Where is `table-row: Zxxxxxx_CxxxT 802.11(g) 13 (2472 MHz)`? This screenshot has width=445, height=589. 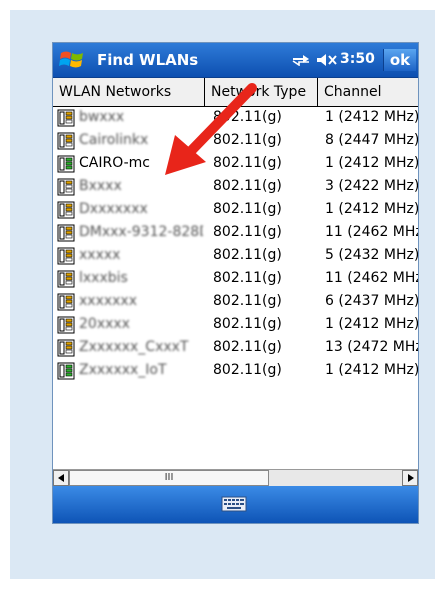
table-row: Zxxxxxx_CxxxT 802.11(g) 13 (2472 MHz) is located at coordinates (235, 348).